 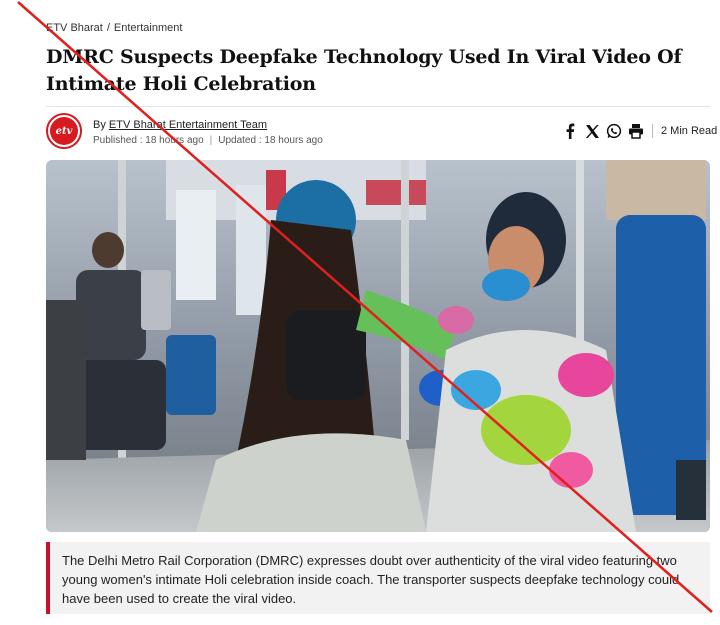 I want to click on published-time: Published : 18 hours ago, so click(x=148, y=140).